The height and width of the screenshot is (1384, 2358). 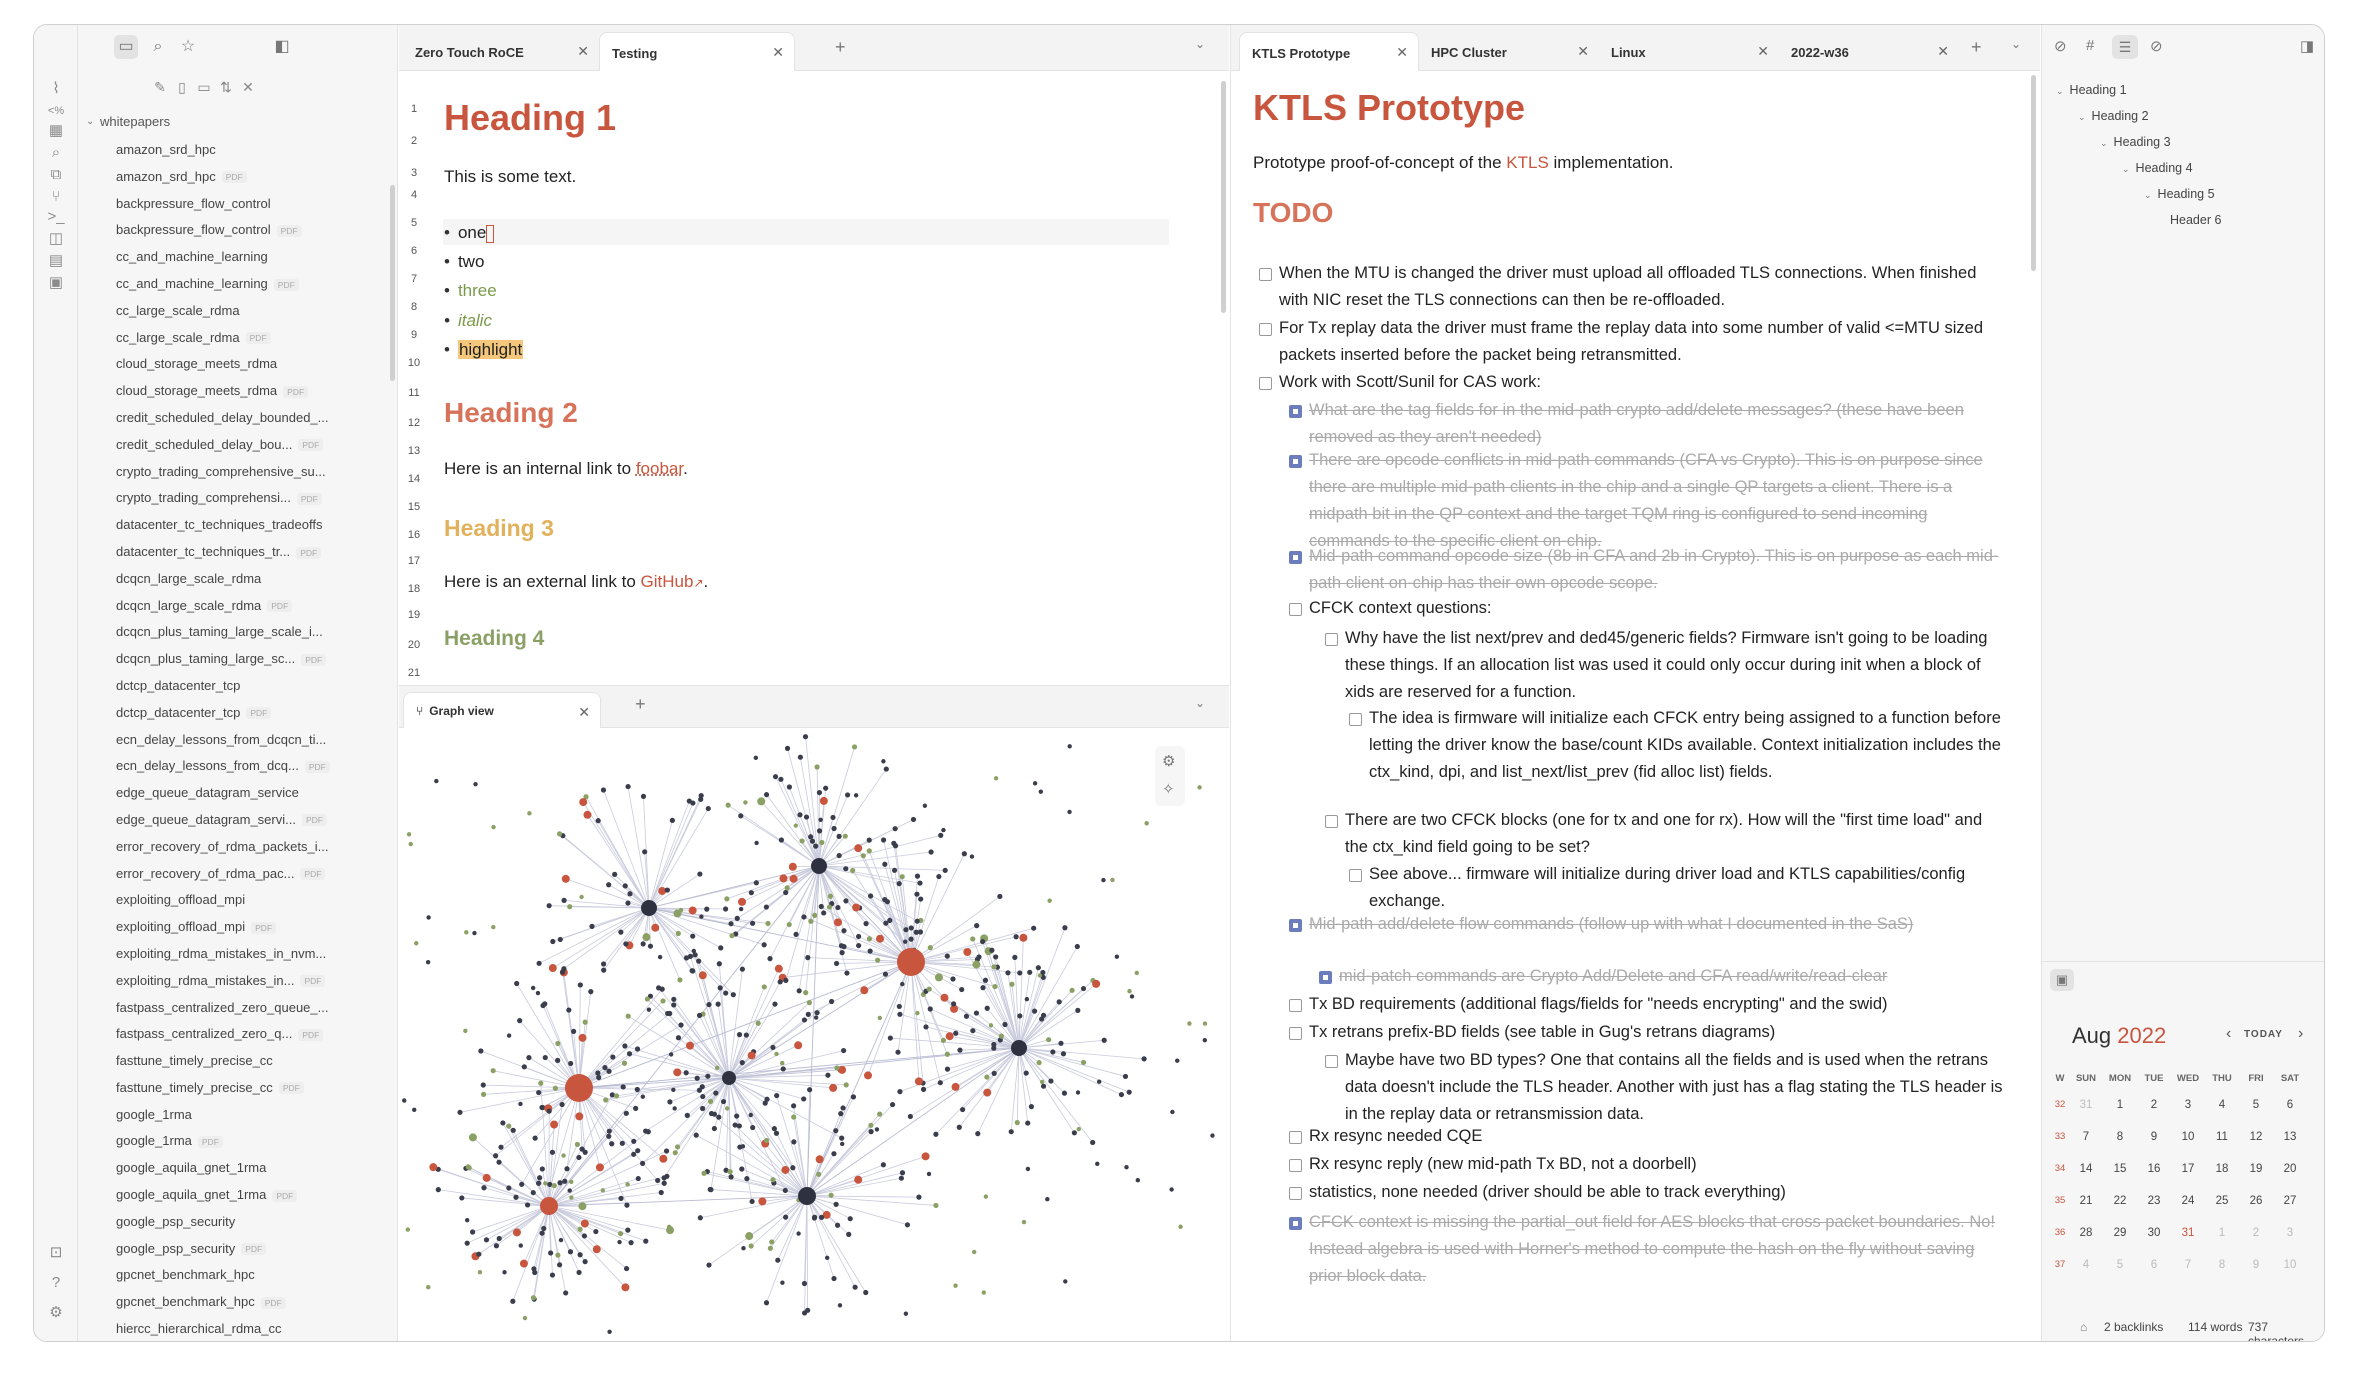 What do you see at coordinates (204, 87) in the screenshot?
I see `new-folder-icon: ▭` at bounding box center [204, 87].